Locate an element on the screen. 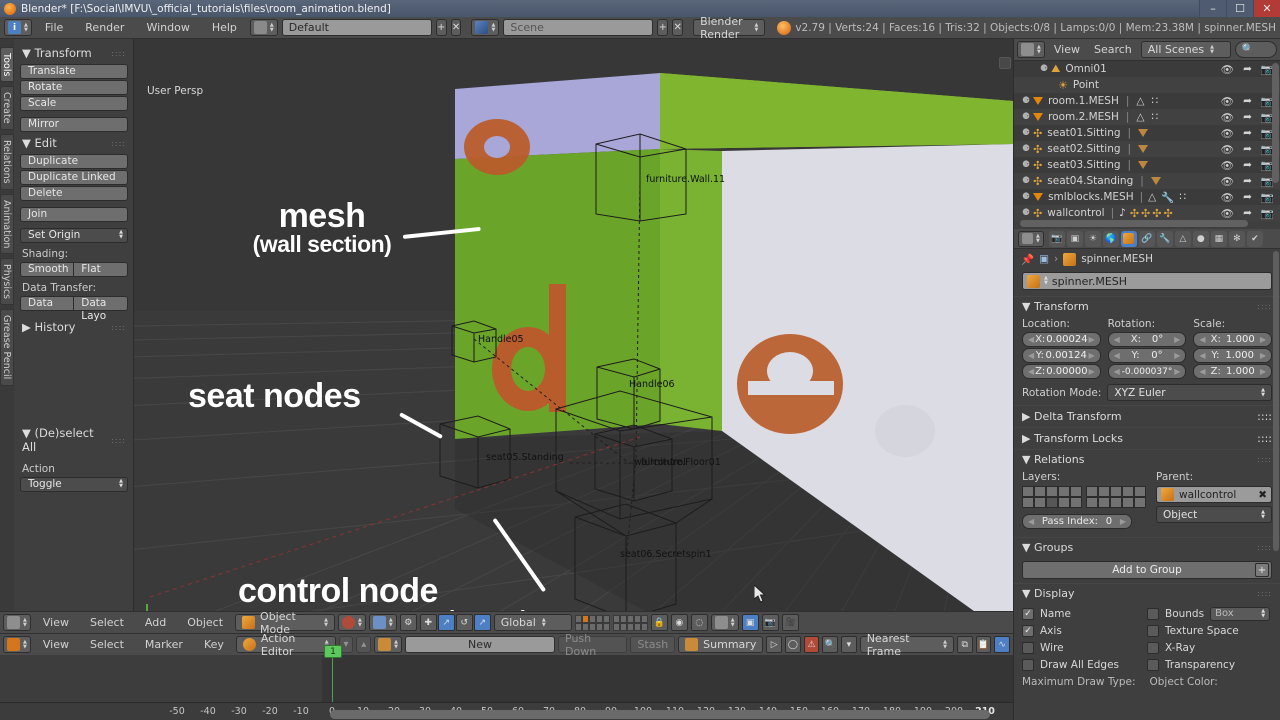  section-header-relations: ▼ Relations :::: is located at coordinates (1147, 459).